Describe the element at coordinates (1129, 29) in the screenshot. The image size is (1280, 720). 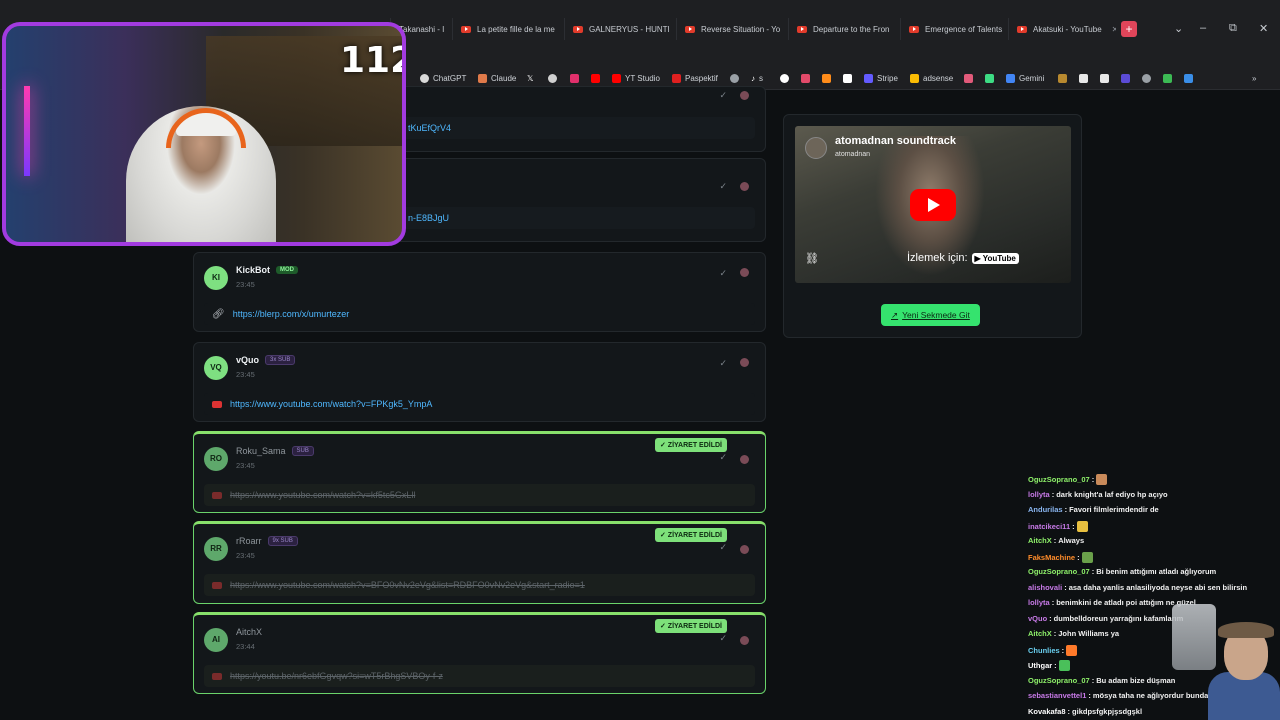
I see `new-tab-button: +` at that location.